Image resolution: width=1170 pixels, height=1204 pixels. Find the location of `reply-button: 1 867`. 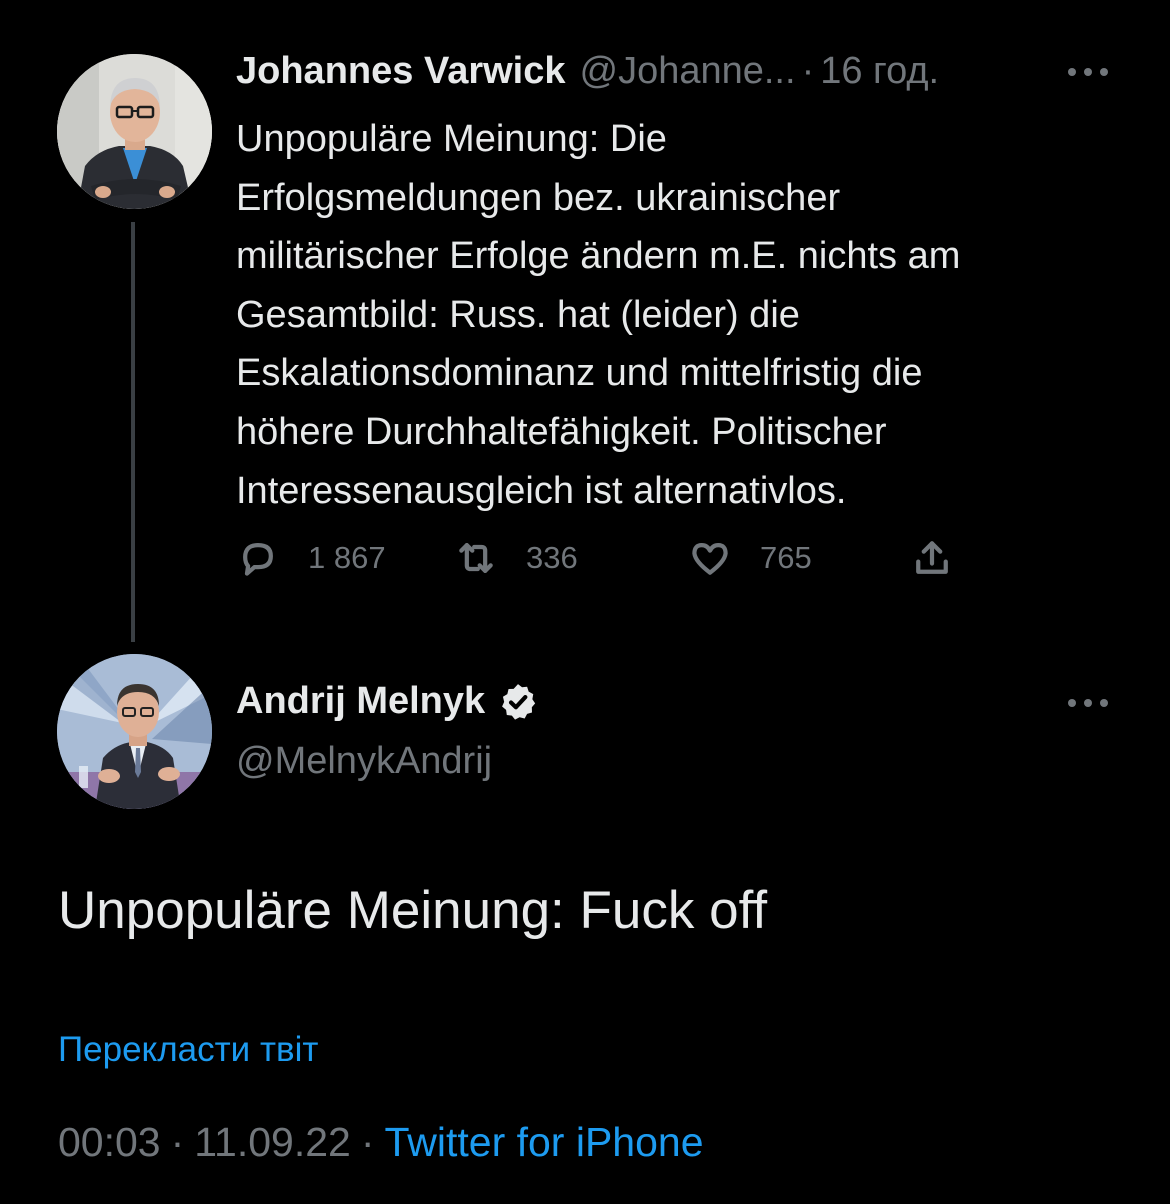

reply-button: 1 867 is located at coordinates (311, 558).